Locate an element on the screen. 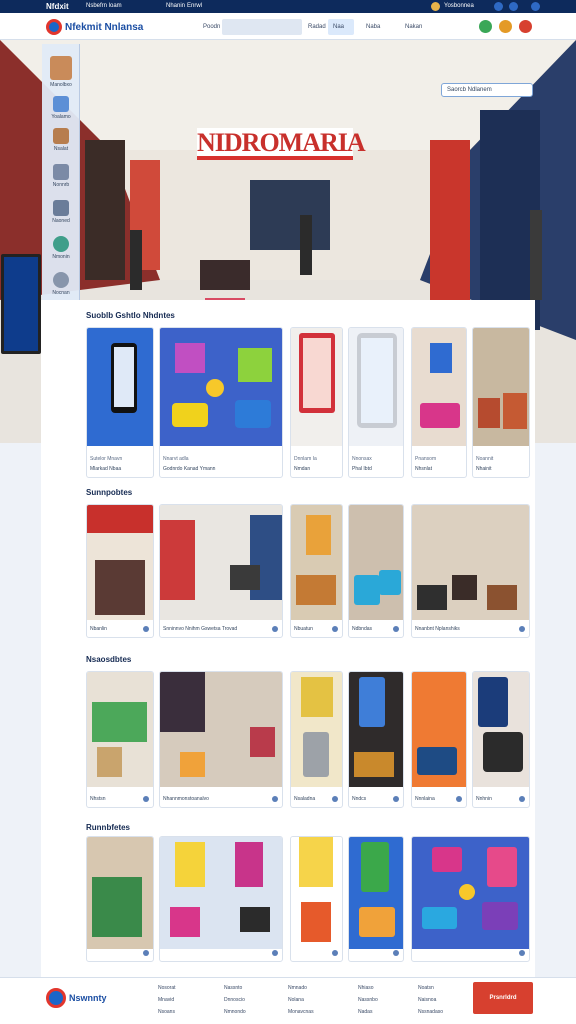 This screenshot has width=576, height=1024. product-card: Nhstsn is located at coordinates (120, 739).